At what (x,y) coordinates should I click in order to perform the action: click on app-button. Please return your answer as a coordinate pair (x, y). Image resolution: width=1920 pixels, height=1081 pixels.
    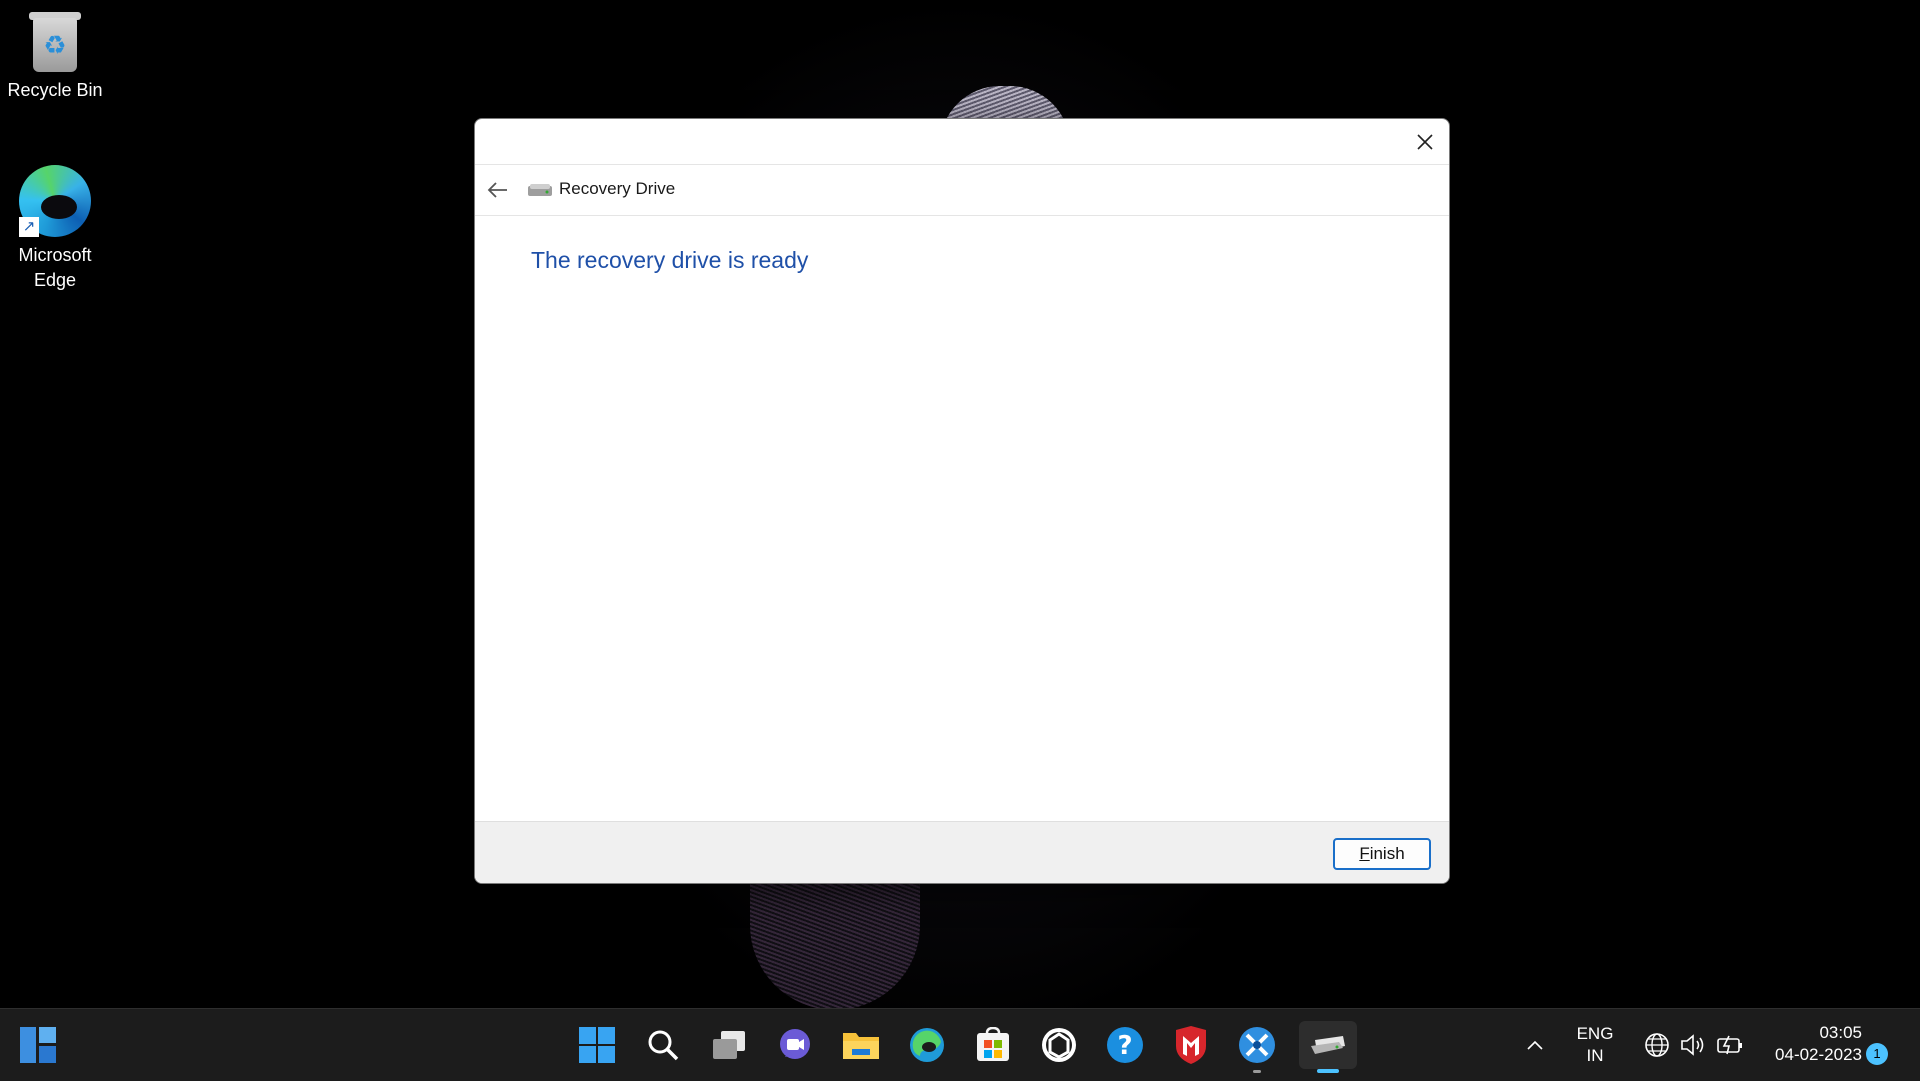
    Looking at the image, I should click on (1059, 1045).